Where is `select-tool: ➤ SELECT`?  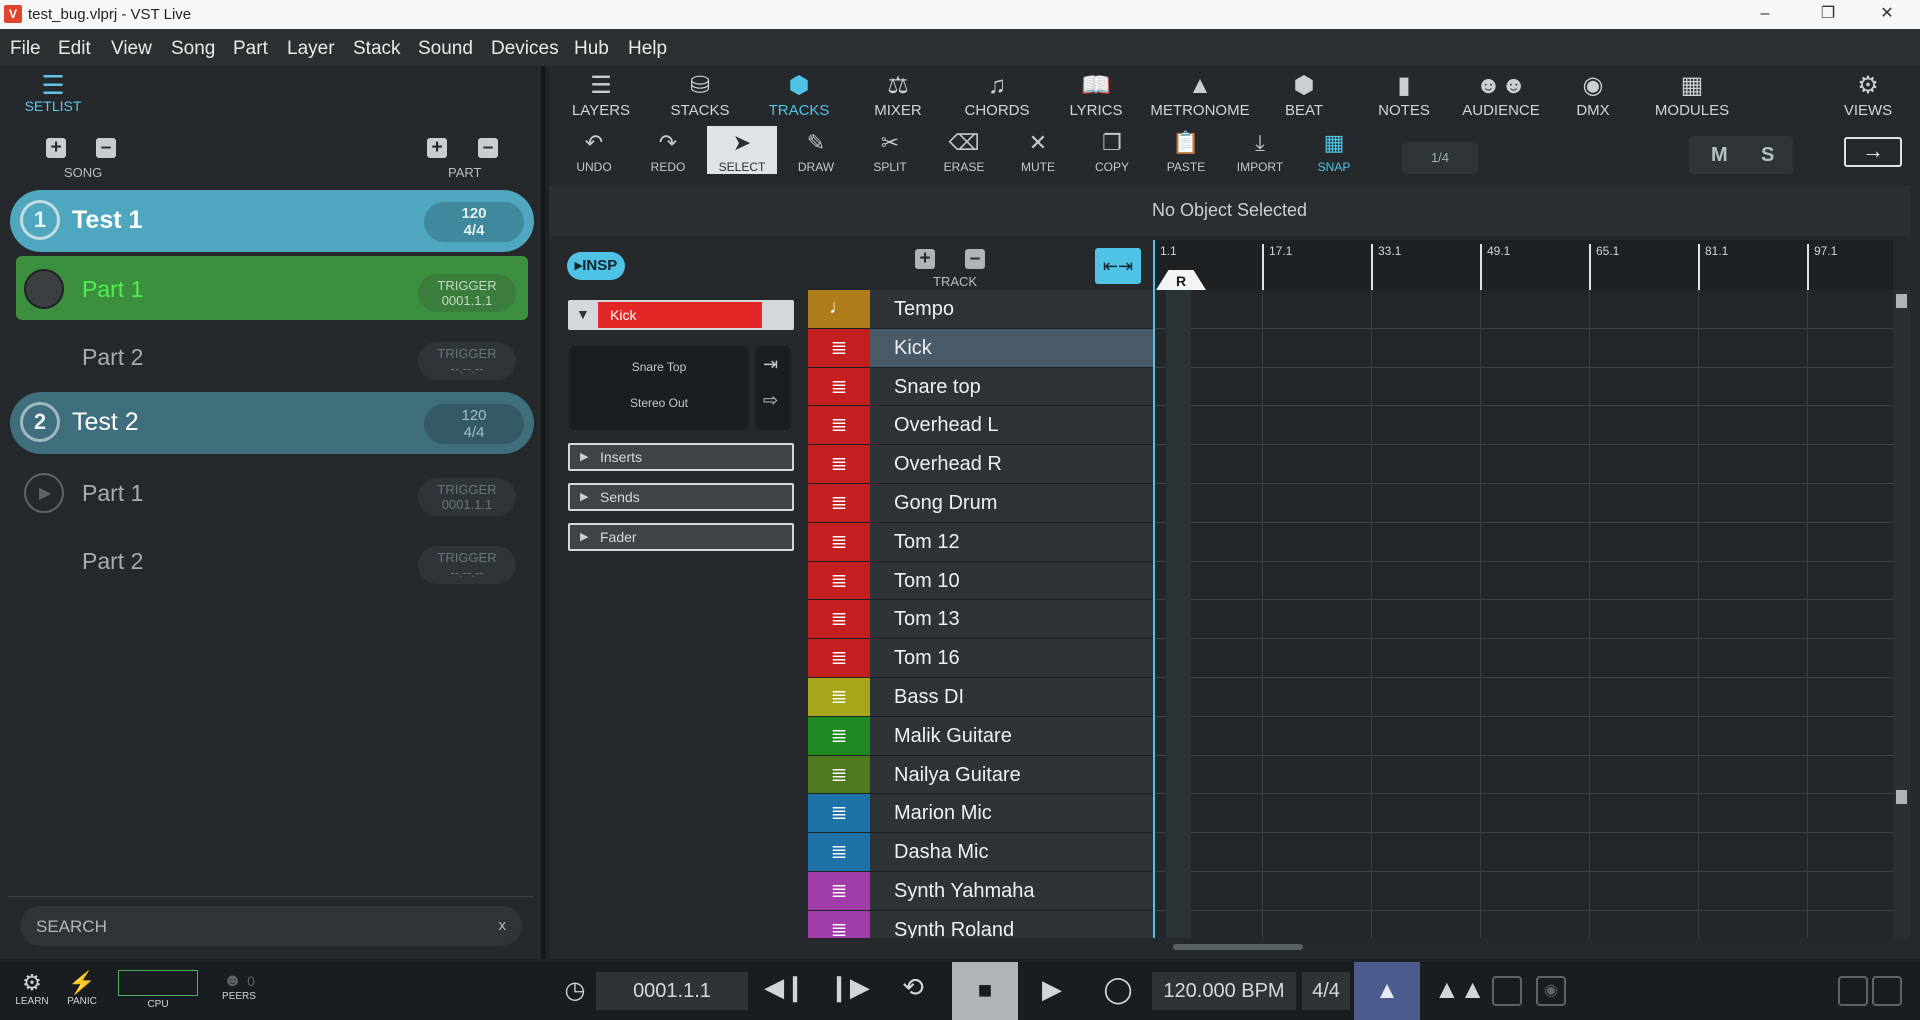 select-tool: ➤ SELECT is located at coordinates (742, 150).